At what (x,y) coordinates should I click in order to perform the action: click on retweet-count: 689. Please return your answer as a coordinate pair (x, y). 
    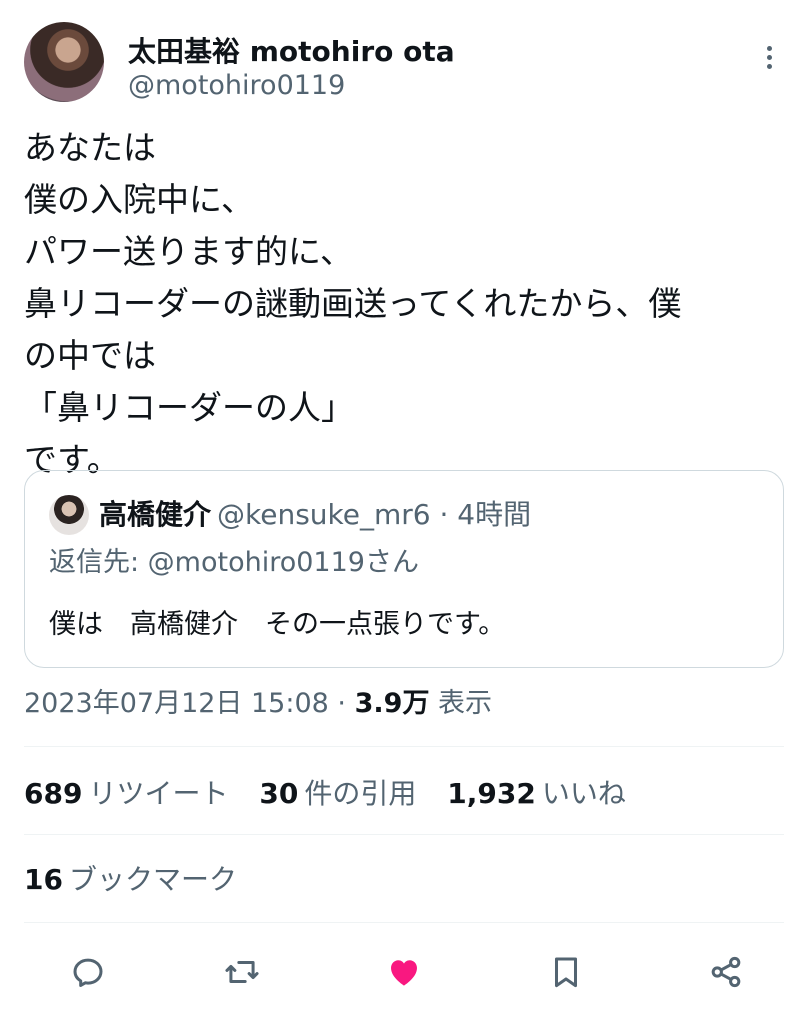
    Looking at the image, I should click on (53, 793).